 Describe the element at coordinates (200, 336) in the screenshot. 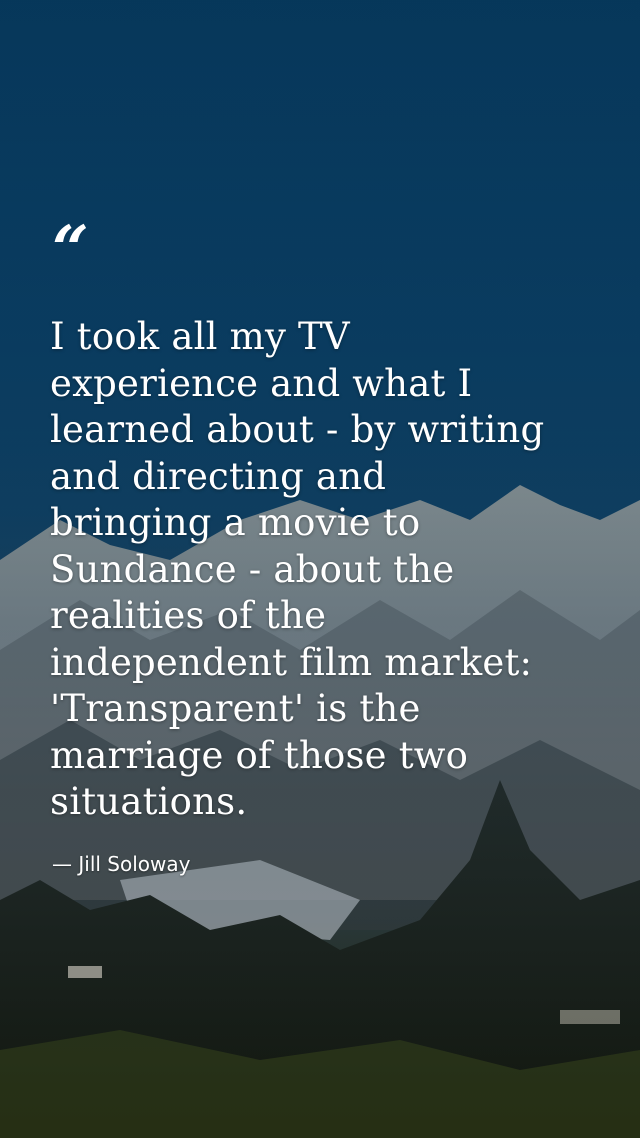

I see `quote-line: I took all my TV` at that location.